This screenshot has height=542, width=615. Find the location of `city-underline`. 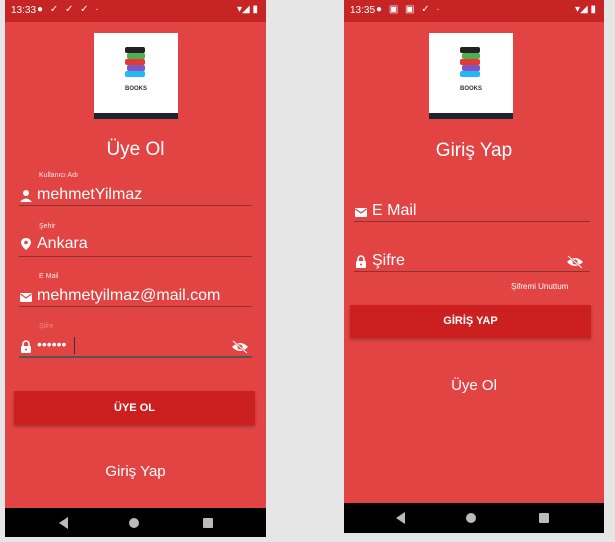

city-underline is located at coordinates (135, 256).